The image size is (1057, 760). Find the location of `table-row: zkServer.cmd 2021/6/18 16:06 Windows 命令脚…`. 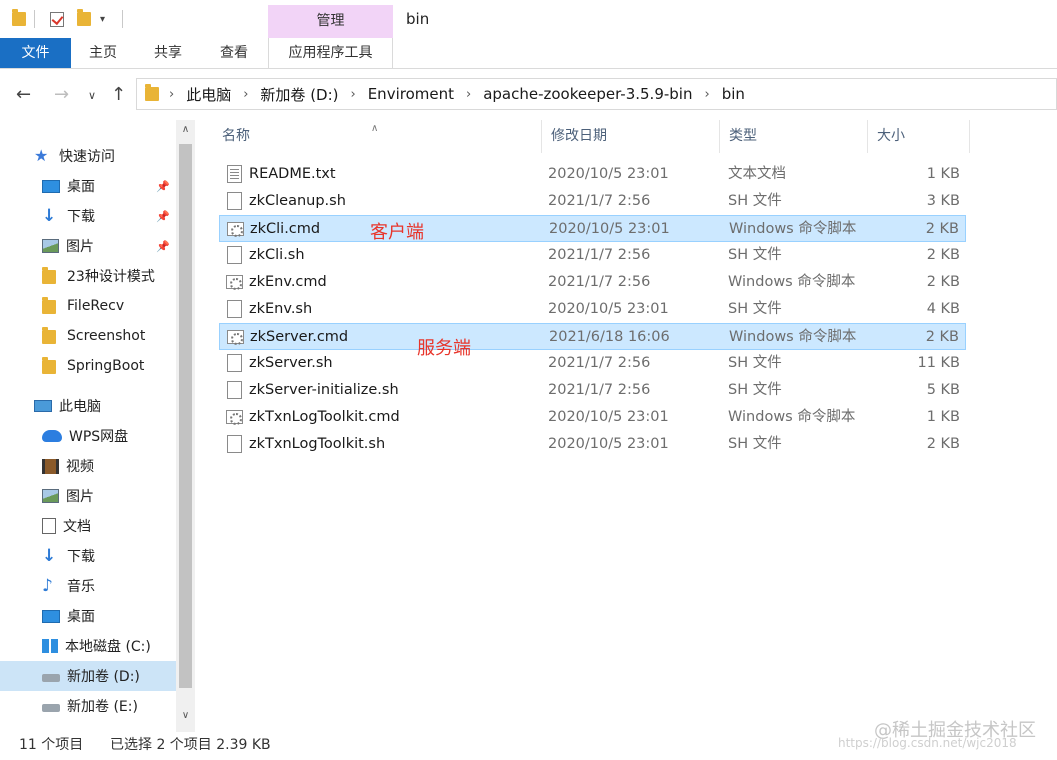

table-row: zkServer.cmd 2021/6/18 16:06 Windows 命令脚… is located at coordinates (592, 336).